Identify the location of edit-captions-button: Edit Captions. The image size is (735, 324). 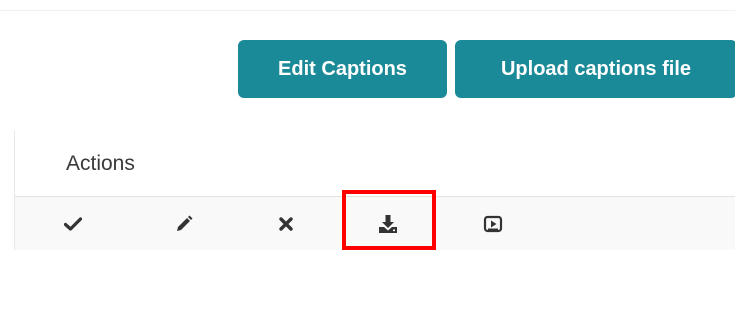
(342, 69).